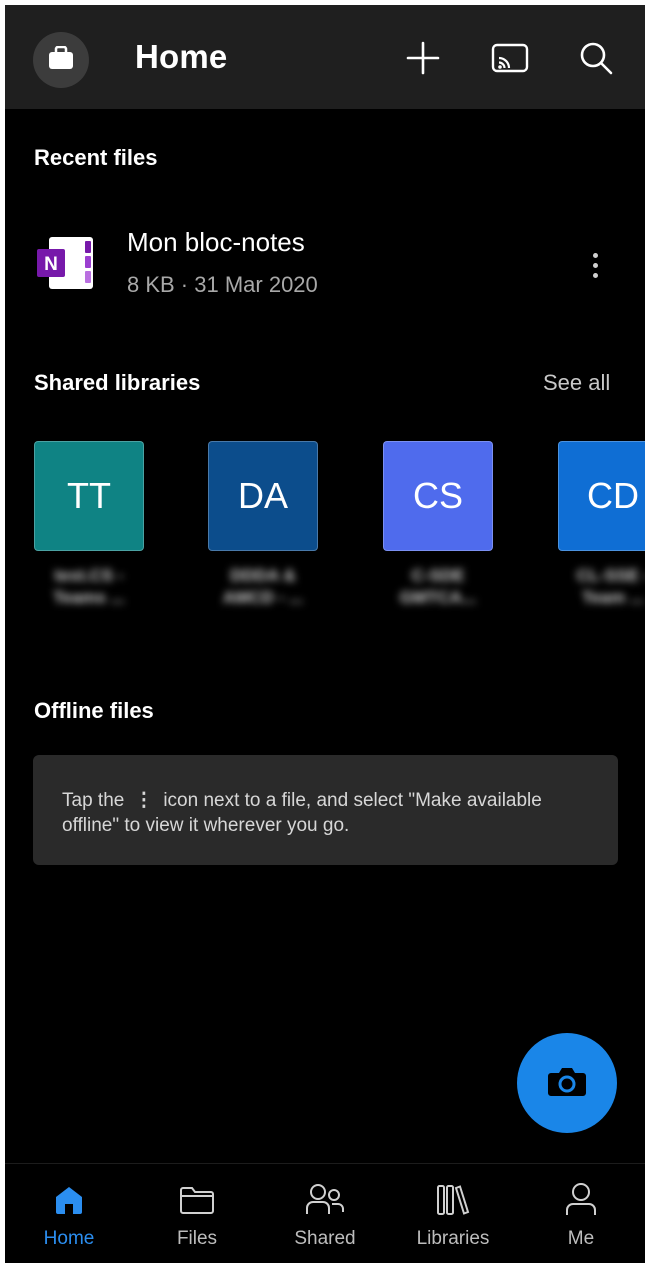 Image resolution: width=645 pixels, height=1268 pixels. I want to click on more-options-icon: ⋮, so click(144, 800).